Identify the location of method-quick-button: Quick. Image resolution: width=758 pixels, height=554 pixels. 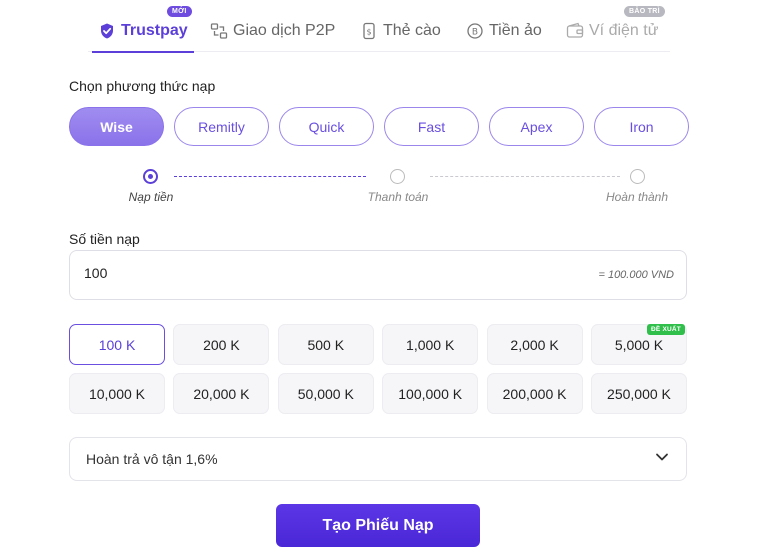
(326, 126).